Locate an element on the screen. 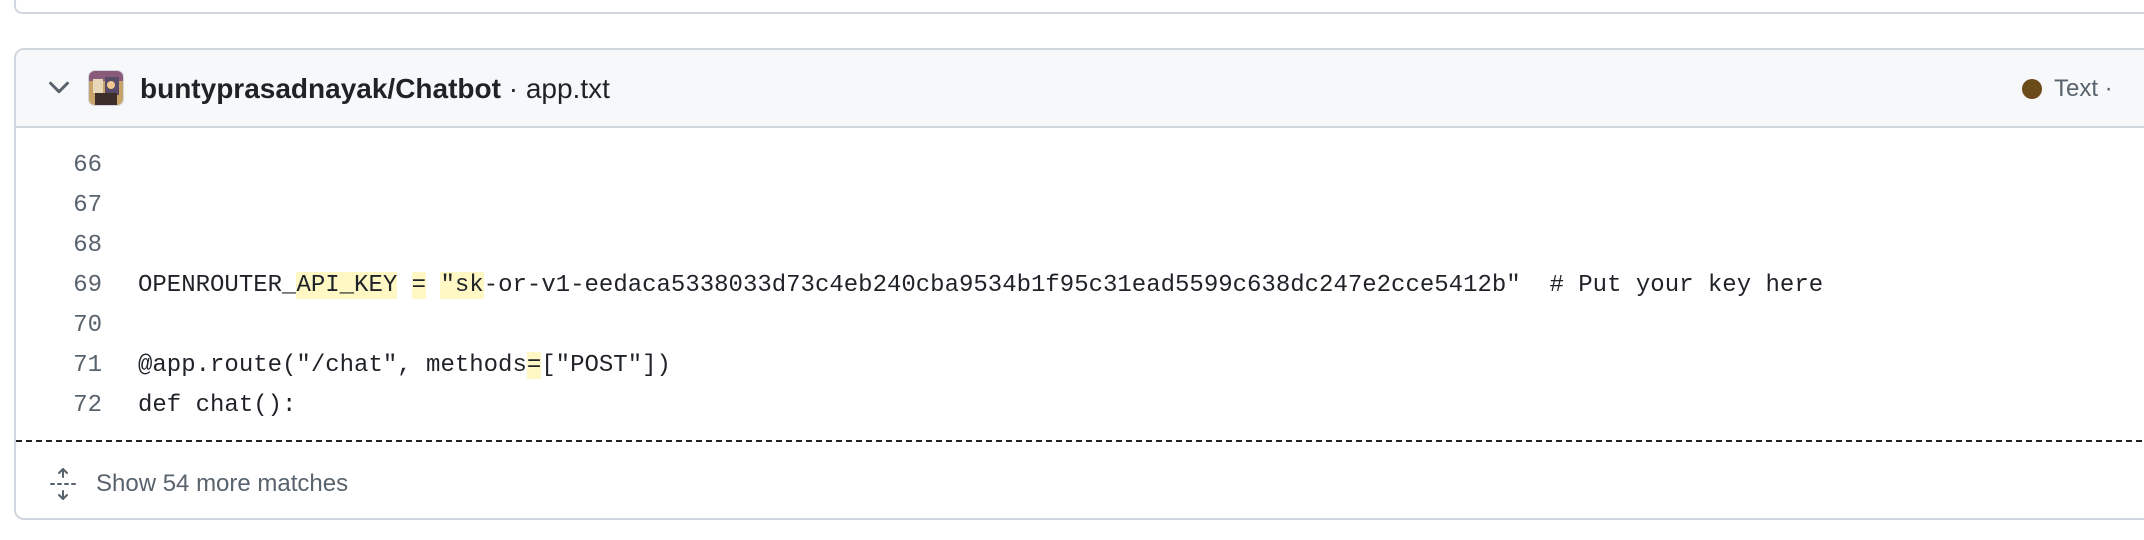 The image size is (2144, 540). code-line: 66 is located at coordinates (1080, 166).